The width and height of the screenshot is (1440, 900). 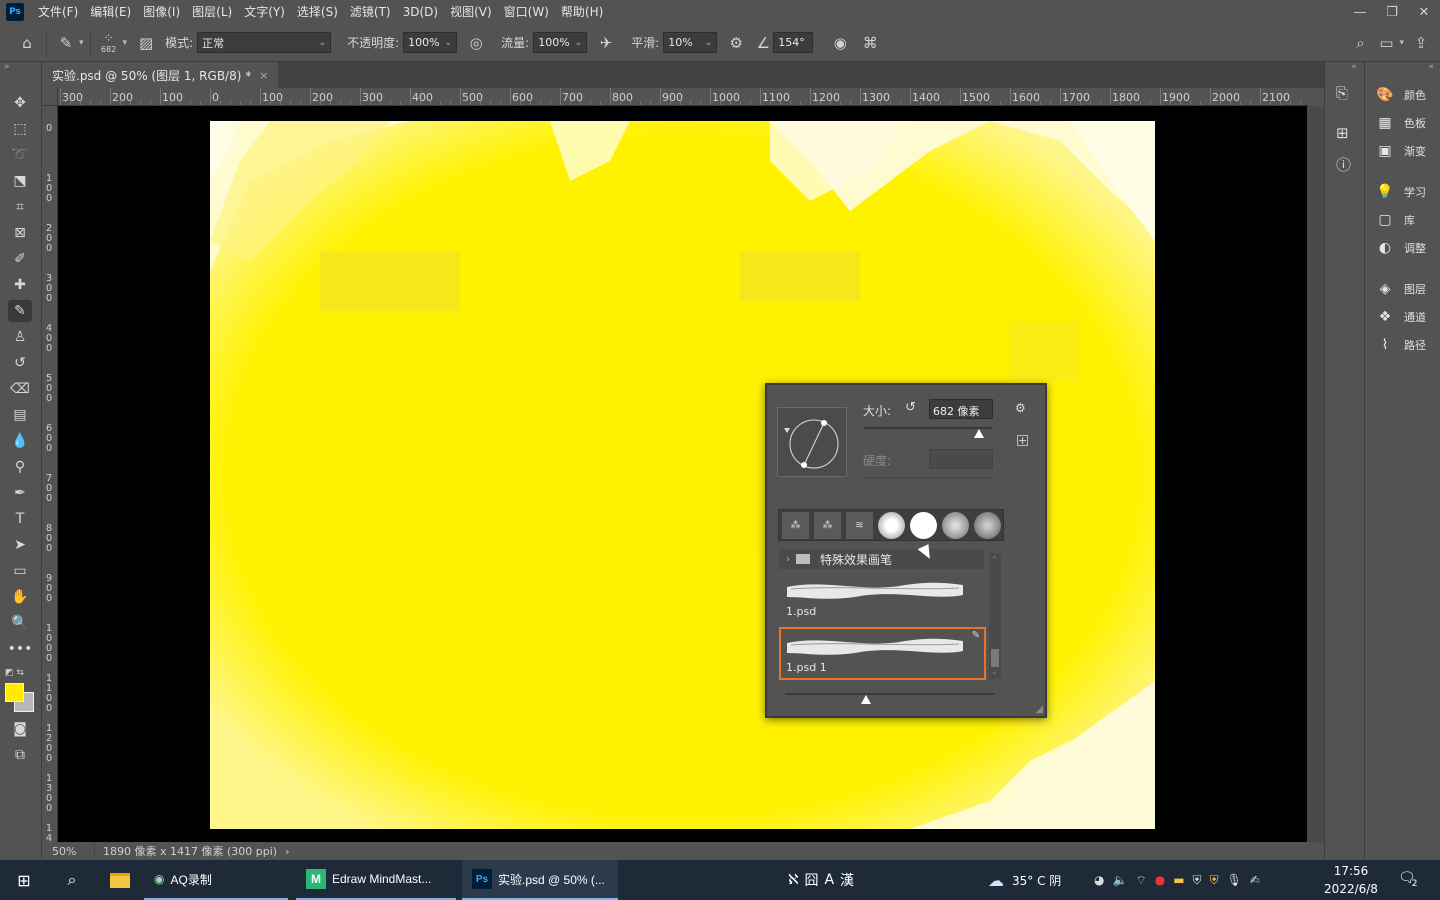 I want to click on size-slider-track, so click(x=928, y=428).